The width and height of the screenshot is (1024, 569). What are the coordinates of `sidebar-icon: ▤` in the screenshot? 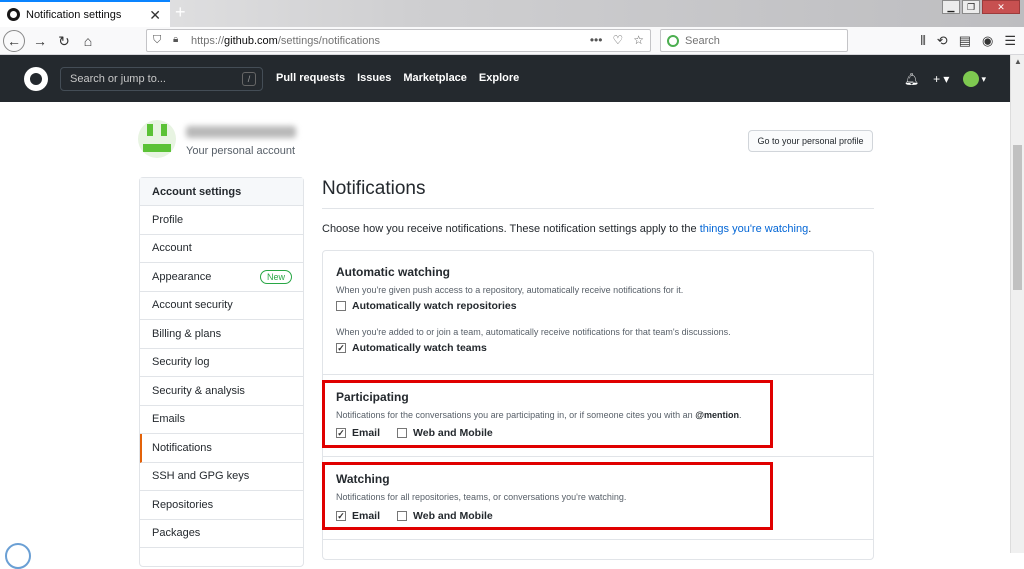 It's located at (965, 41).